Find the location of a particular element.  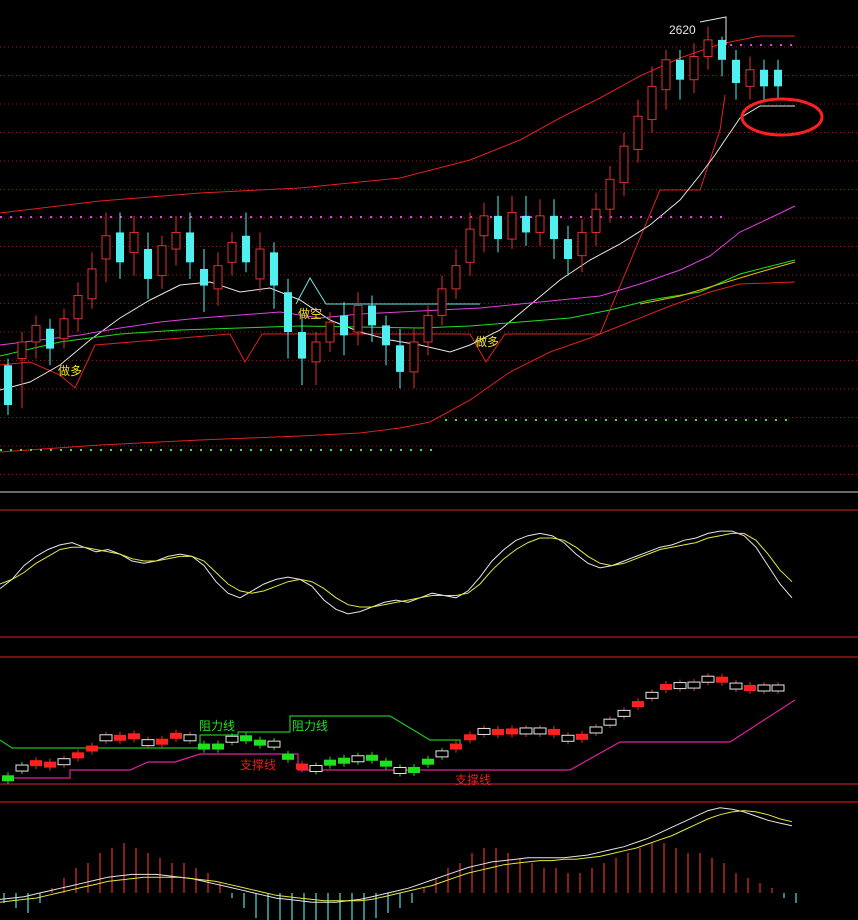

macd-dea-line is located at coordinates (396, 856).